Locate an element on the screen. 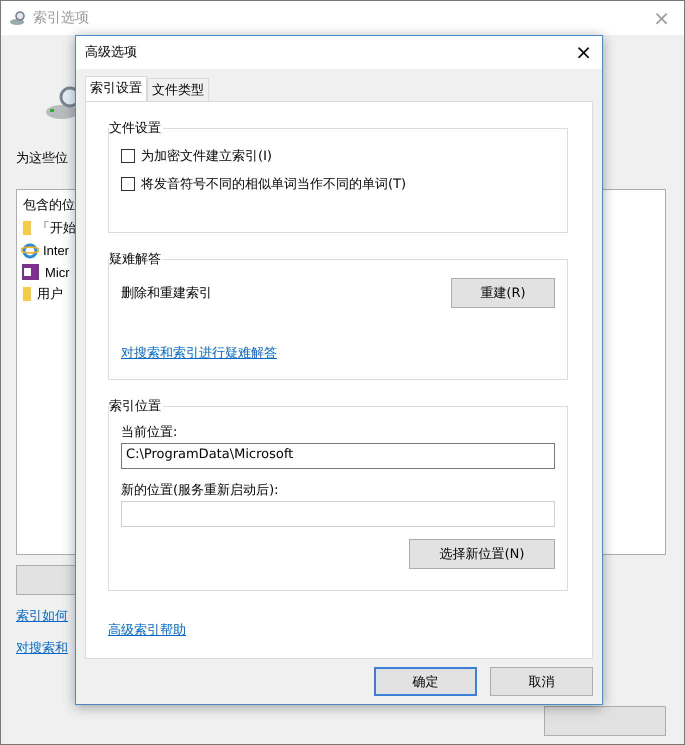 This screenshot has height=745, width=685. checkbox-label: 将发音符号不同的相似单词当作不同的单词(T) is located at coordinates (273, 184).